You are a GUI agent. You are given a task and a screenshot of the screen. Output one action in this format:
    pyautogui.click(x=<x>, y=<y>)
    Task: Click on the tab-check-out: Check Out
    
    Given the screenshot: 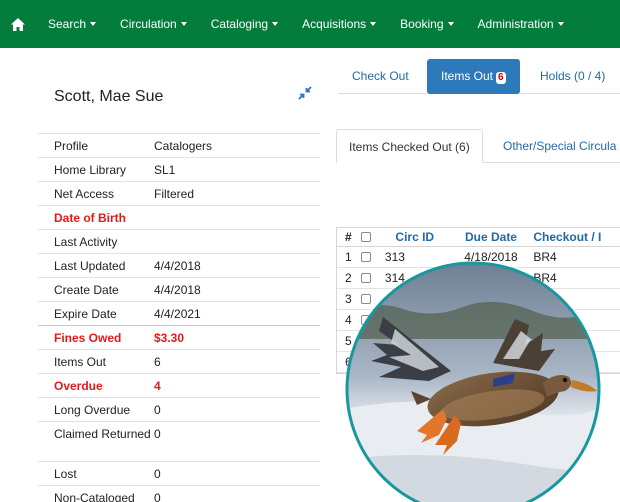 What is the action you would take?
    pyautogui.click(x=380, y=76)
    